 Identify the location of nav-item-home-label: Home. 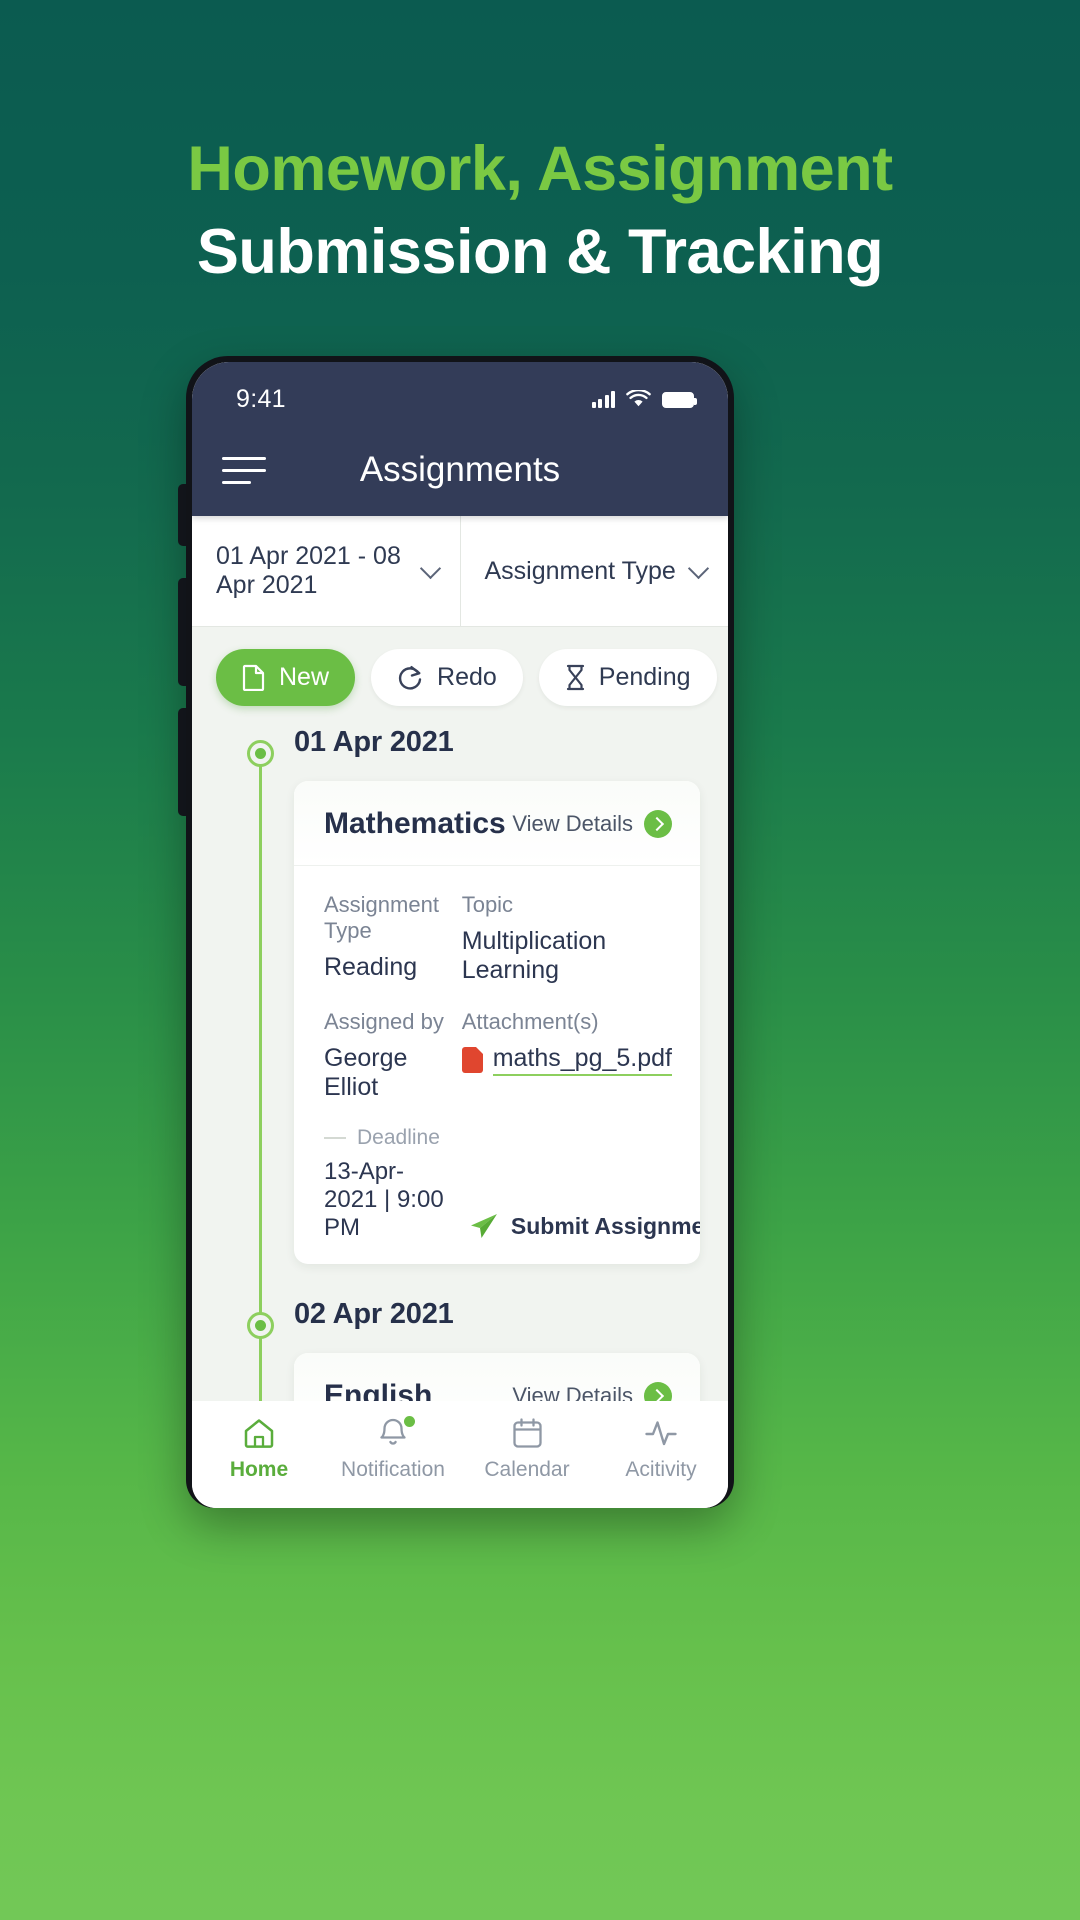
(259, 1469).